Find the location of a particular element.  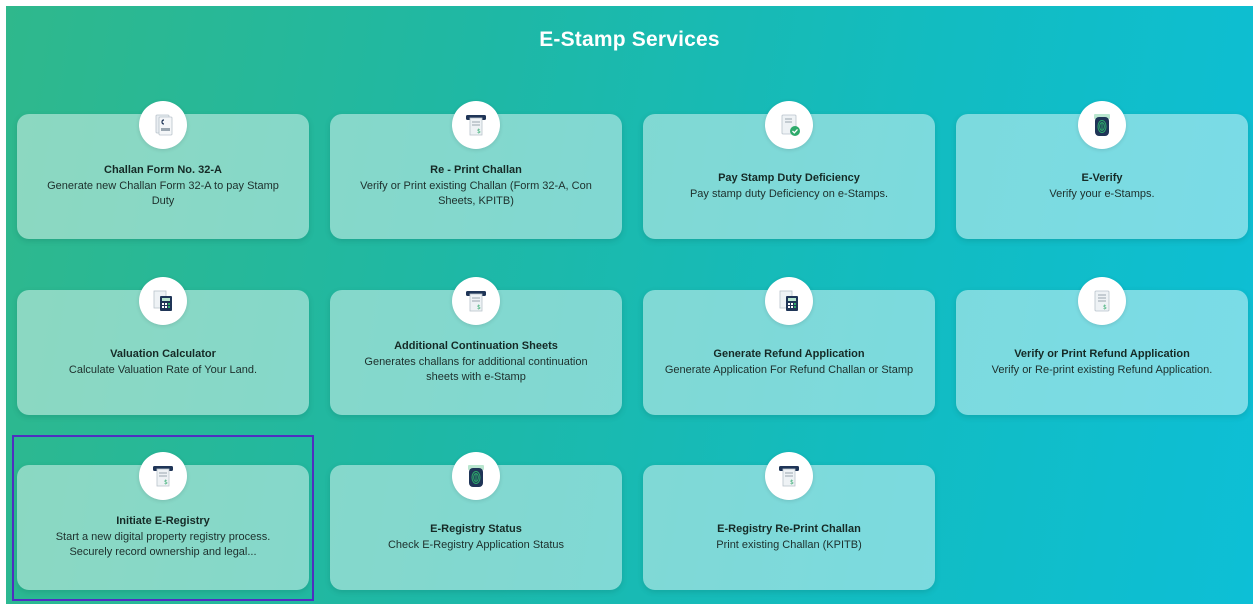

card-description: Pay stamp duty Deficiency on e-Stamps. is located at coordinates (789, 193).